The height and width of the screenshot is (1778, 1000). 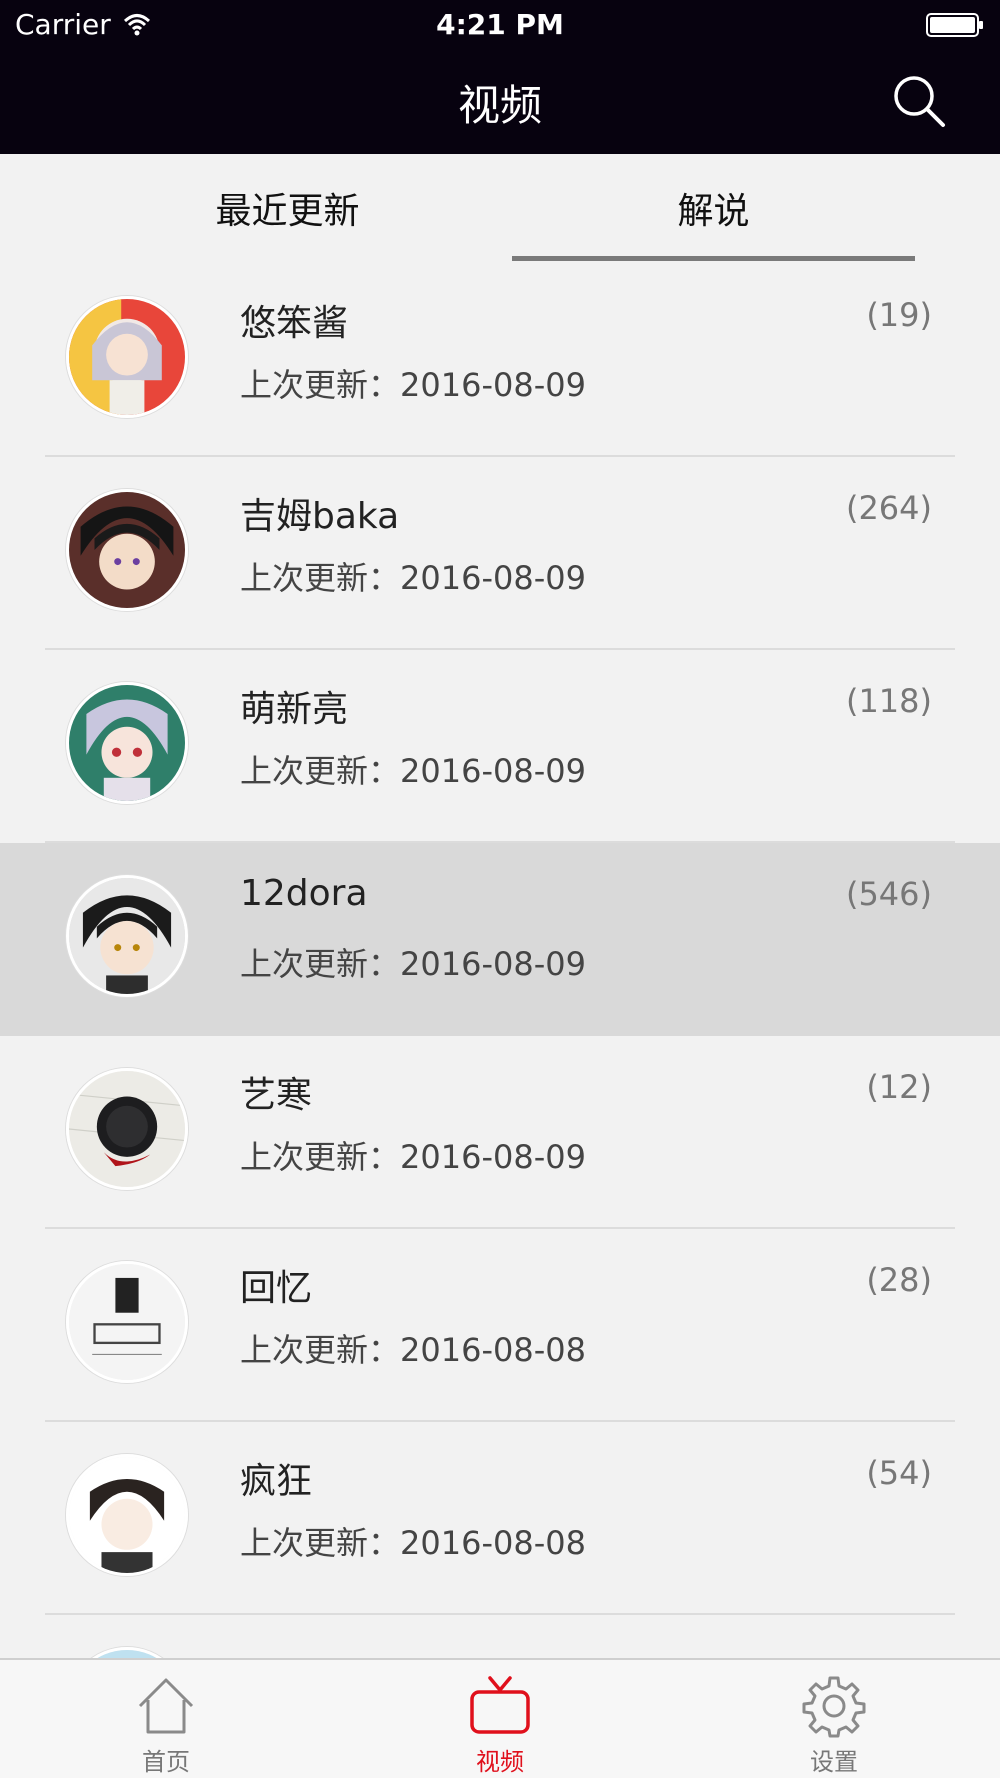 What do you see at coordinates (500, 553) in the screenshot?
I see `list-item: 吉姆baka (264) 上次更新：2016-08-09` at bounding box center [500, 553].